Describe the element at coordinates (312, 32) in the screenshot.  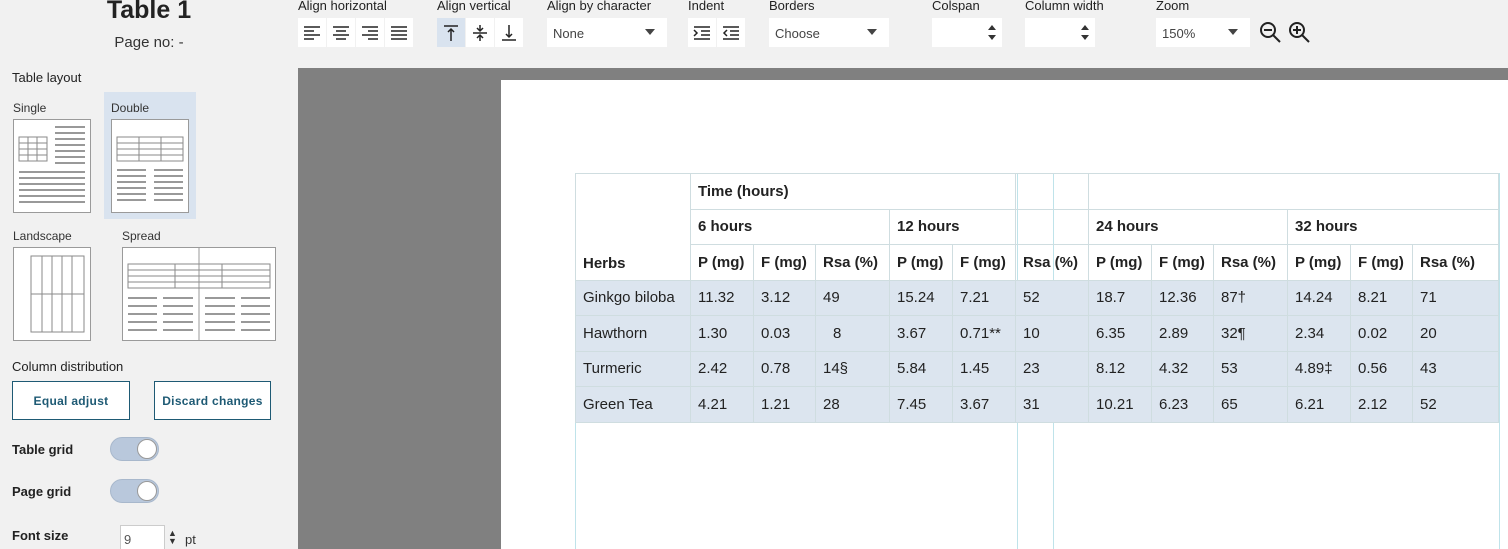
I see `align-left-button` at that location.